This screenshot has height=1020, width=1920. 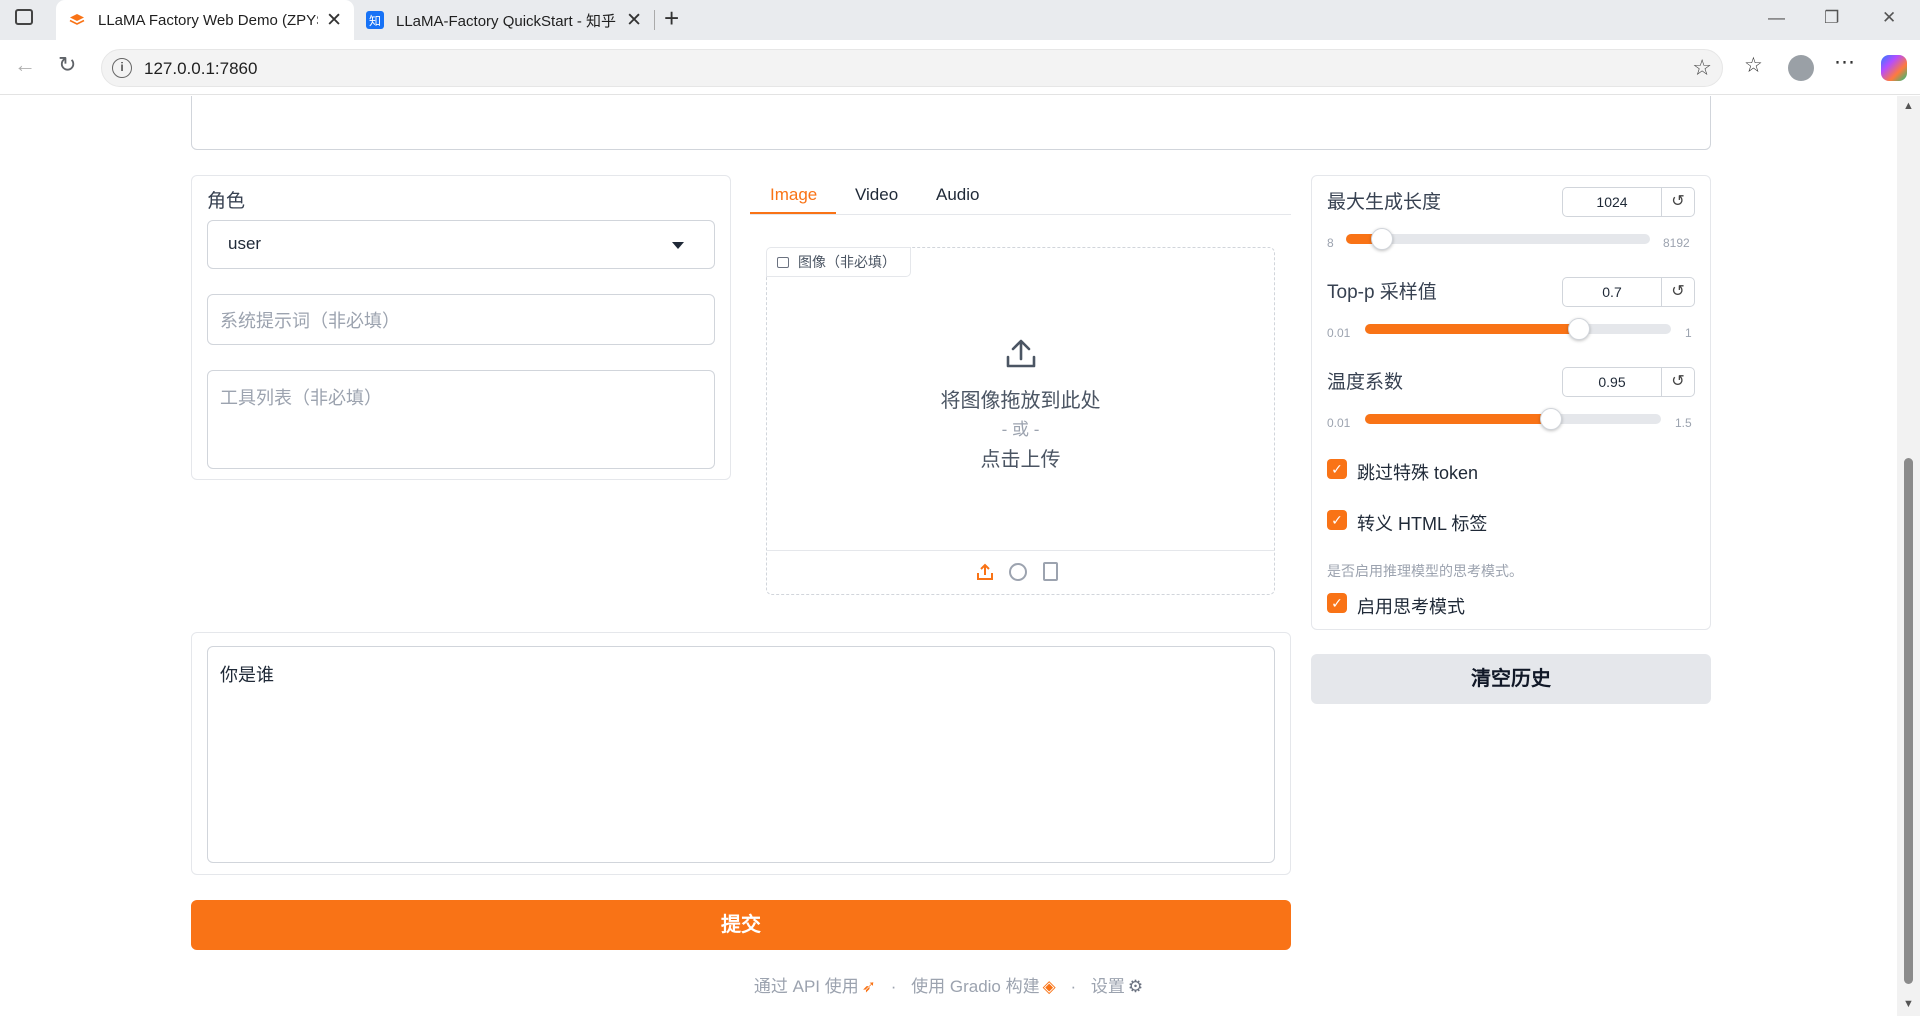 What do you see at coordinates (1384, 202) in the screenshot?
I see `max-length-label: 最大生成长度` at bounding box center [1384, 202].